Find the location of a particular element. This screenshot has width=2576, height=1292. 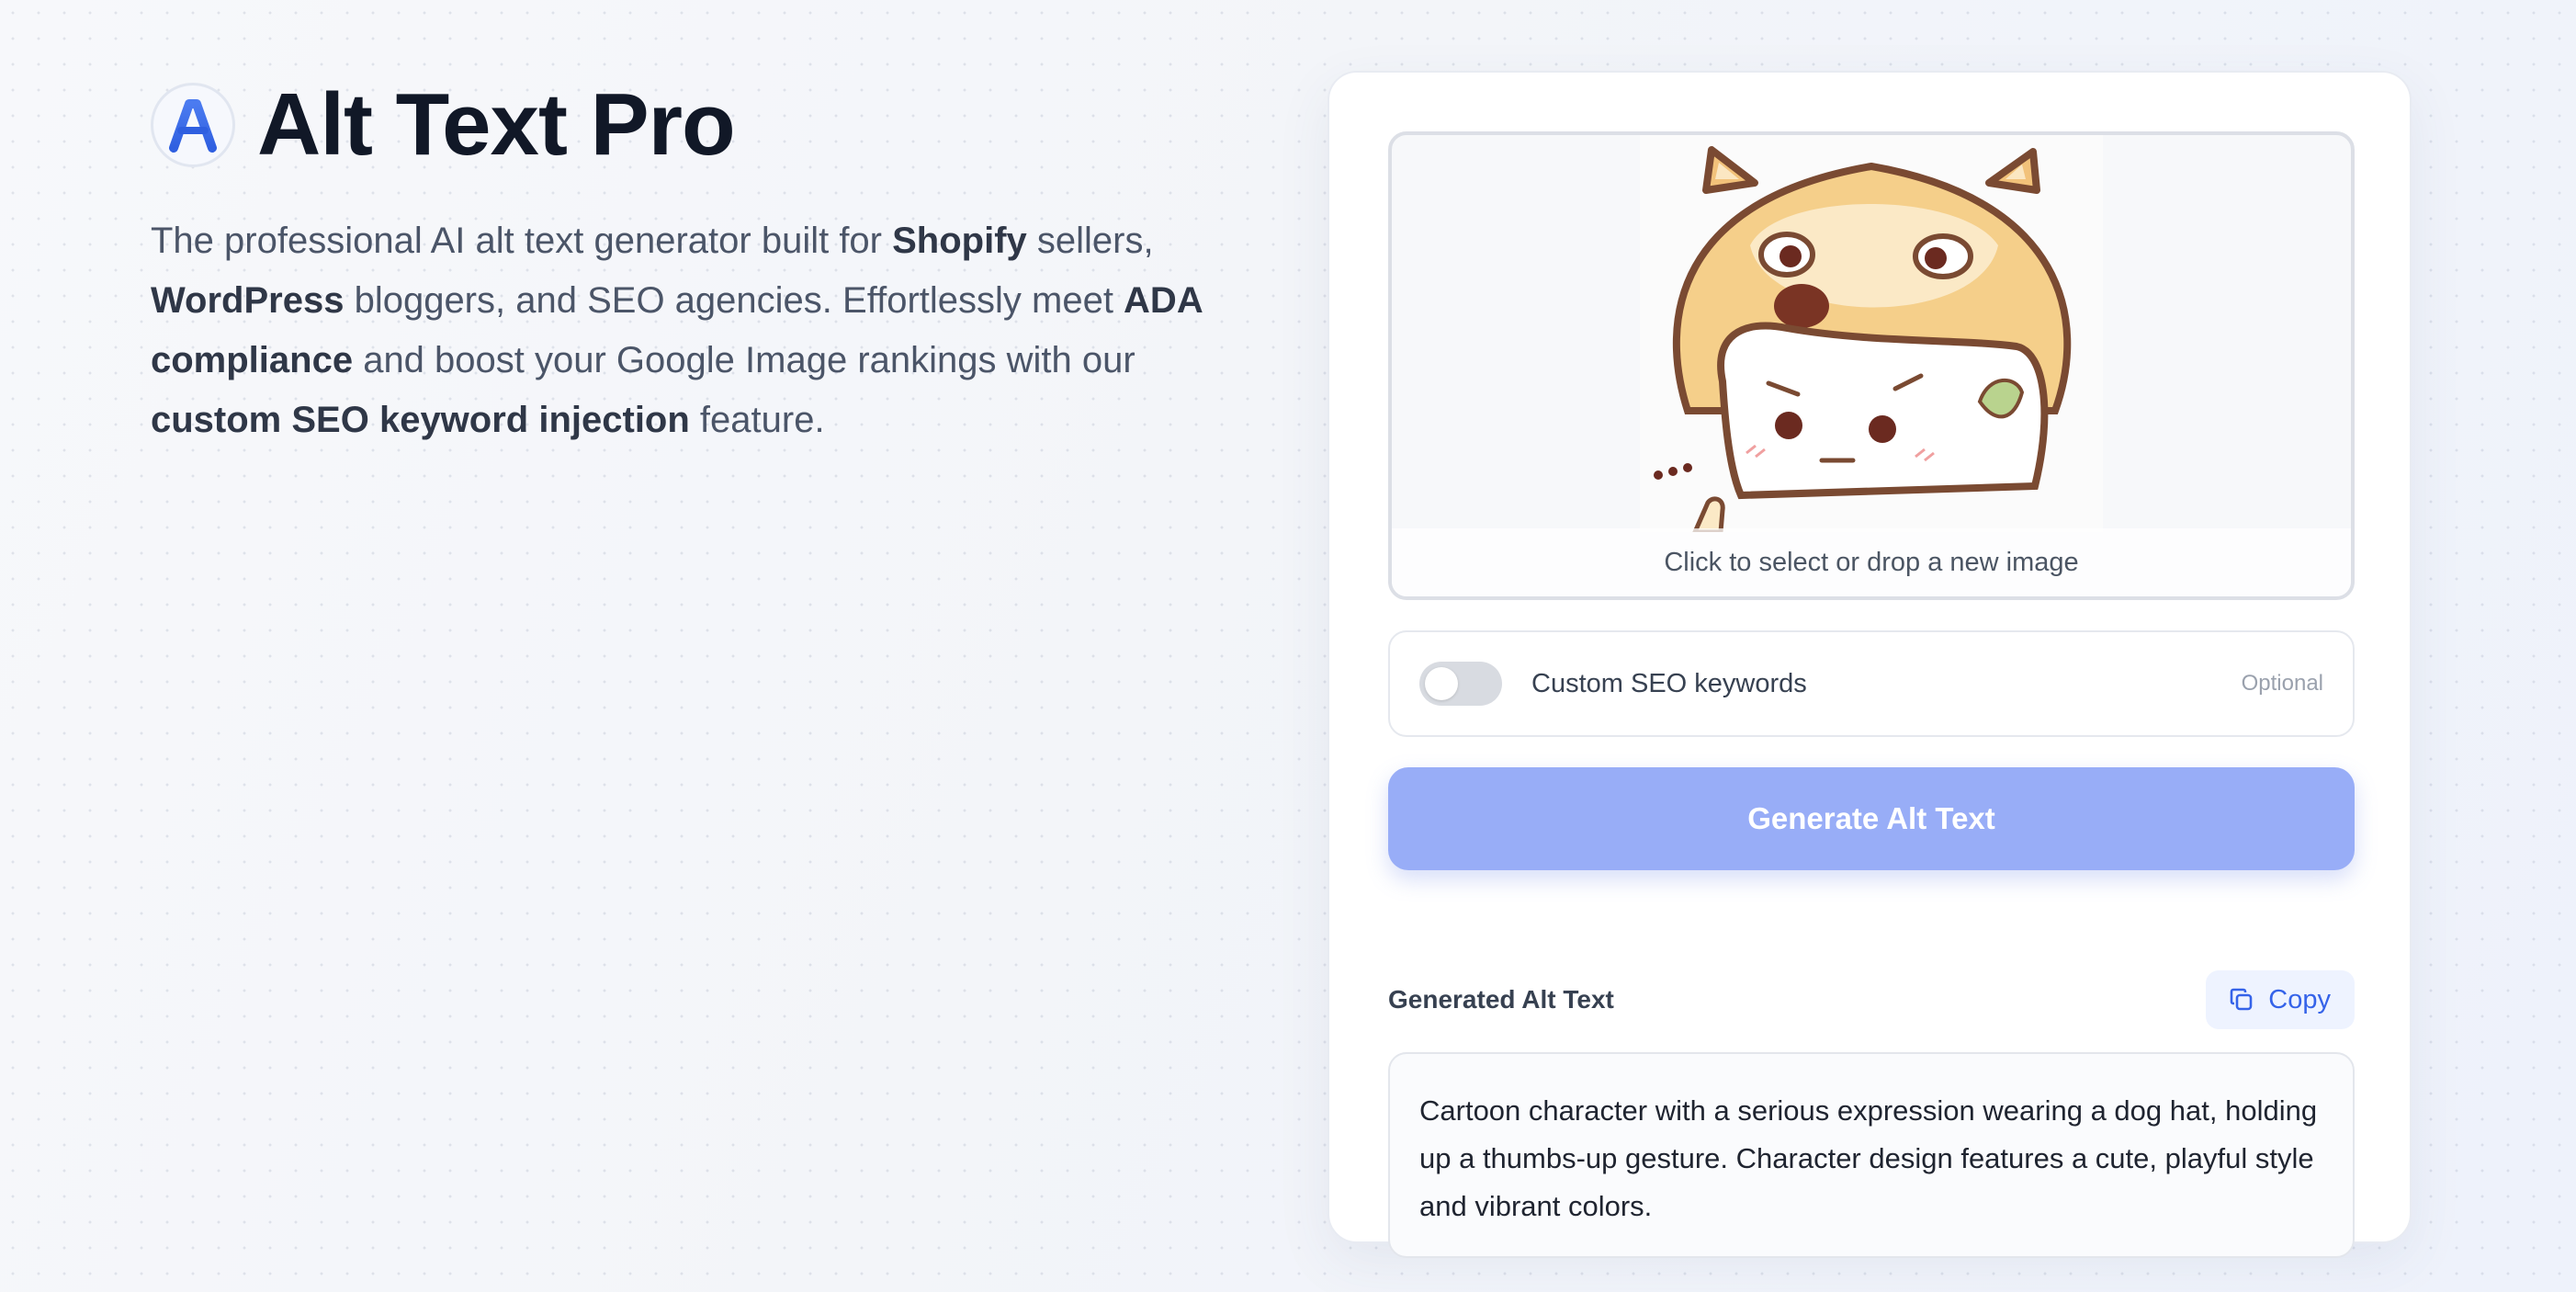

app-logo-icon is located at coordinates (193, 125).